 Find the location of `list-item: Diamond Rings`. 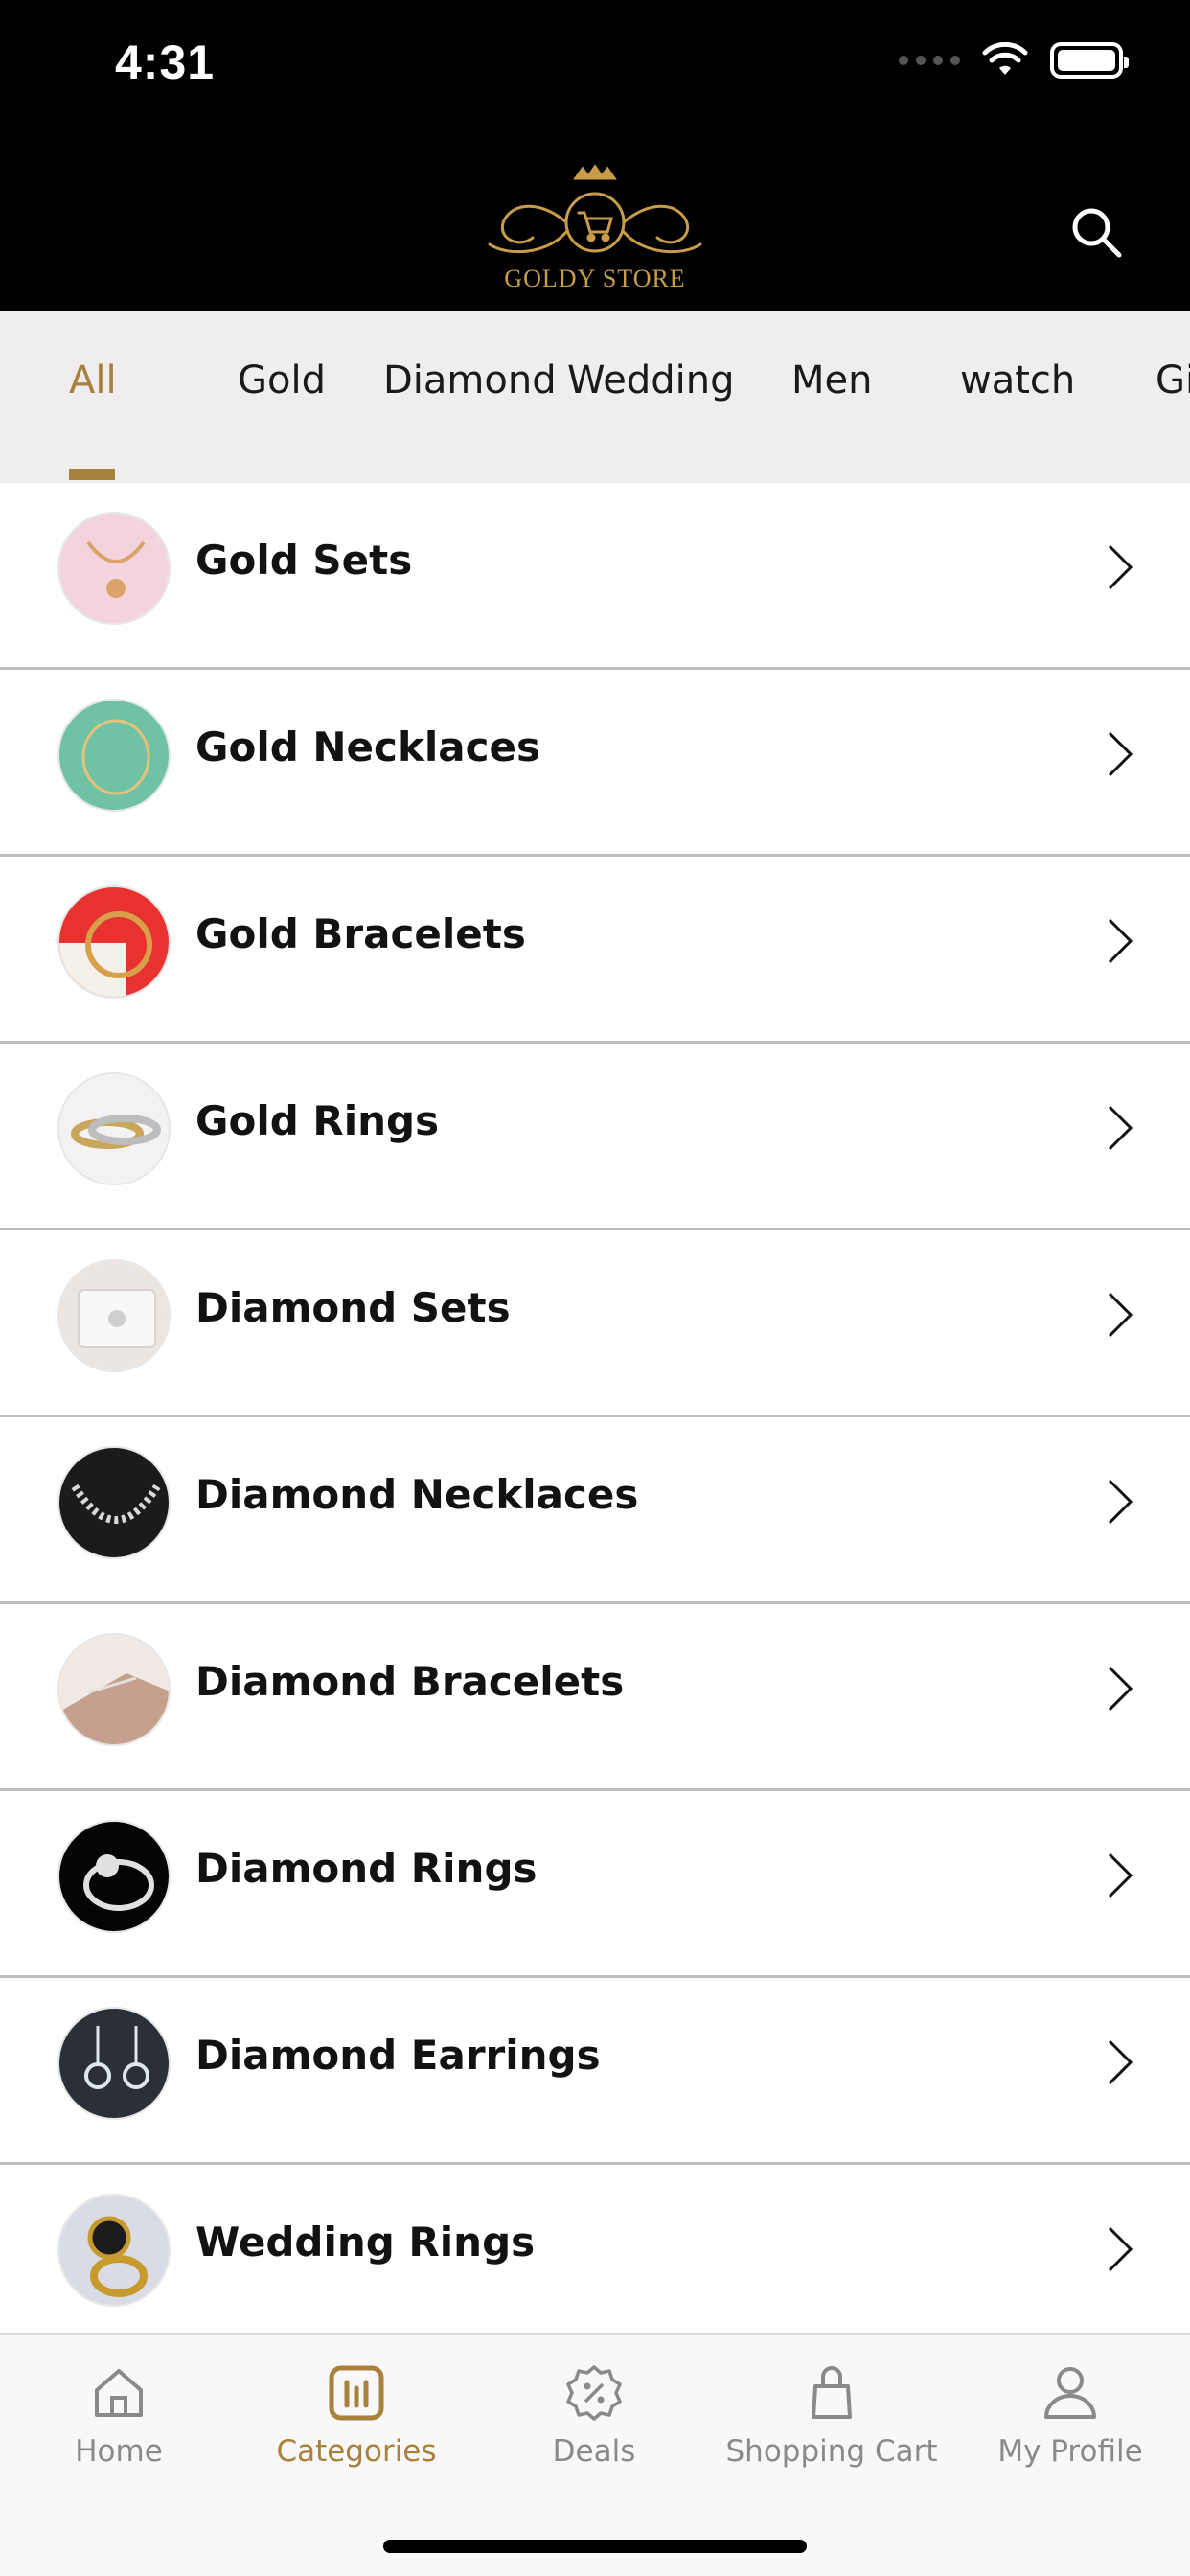

list-item: Diamond Rings is located at coordinates (595, 1884).